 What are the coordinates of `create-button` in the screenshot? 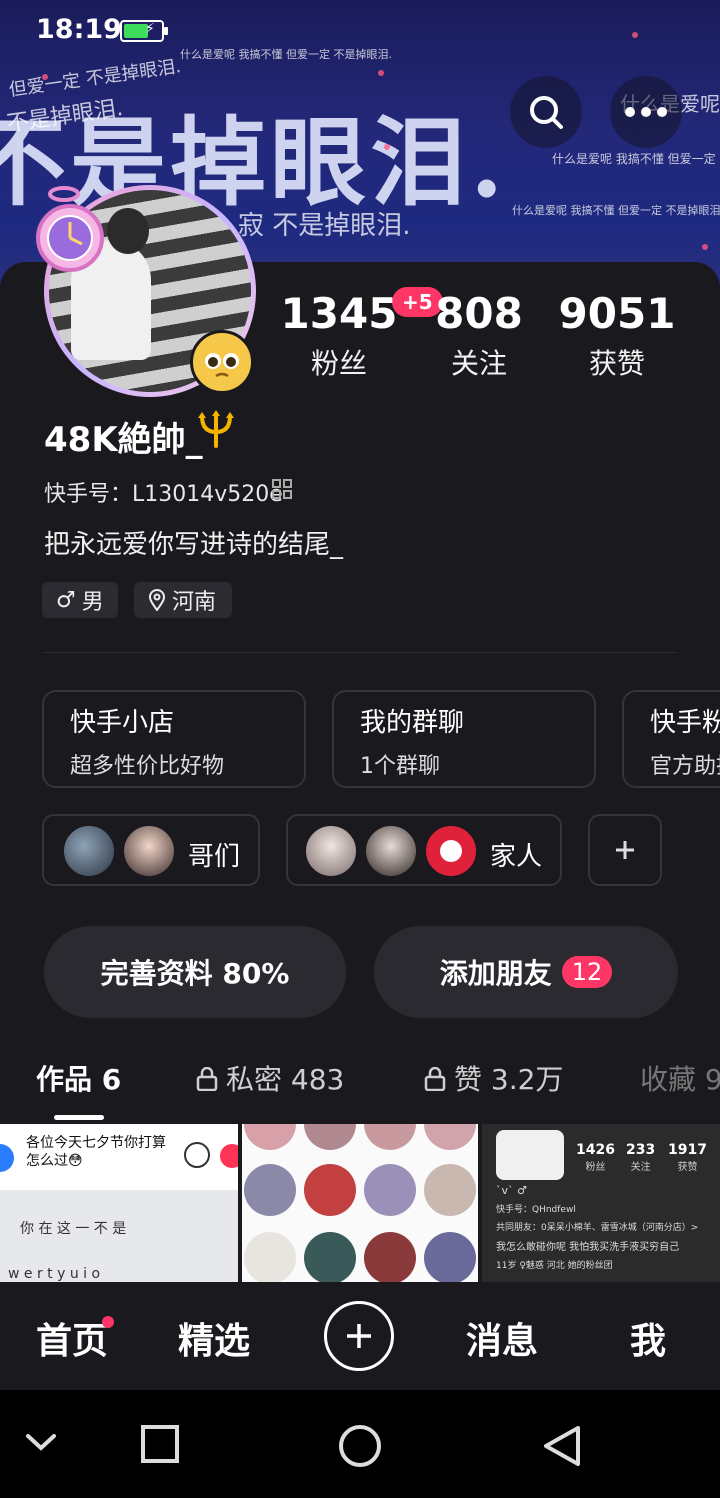 It's located at (359, 1336).